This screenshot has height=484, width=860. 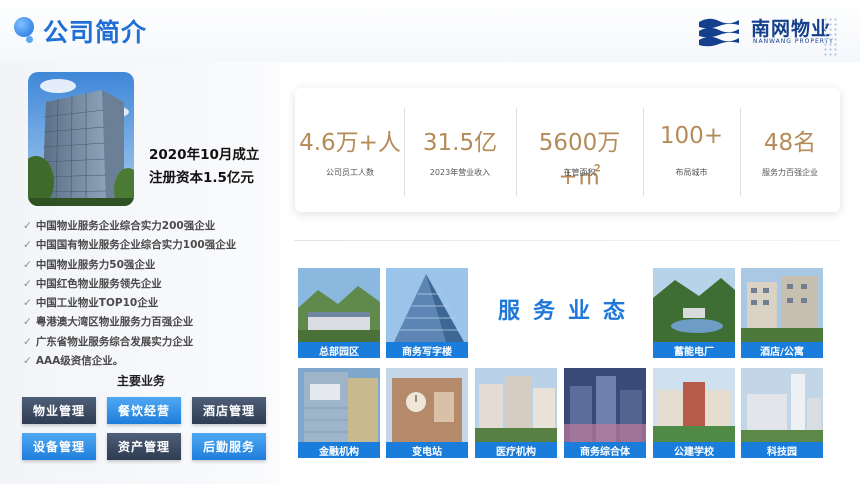 I want to click on stat-top100-label: 服务力百强企业, so click(x=790, y=172).